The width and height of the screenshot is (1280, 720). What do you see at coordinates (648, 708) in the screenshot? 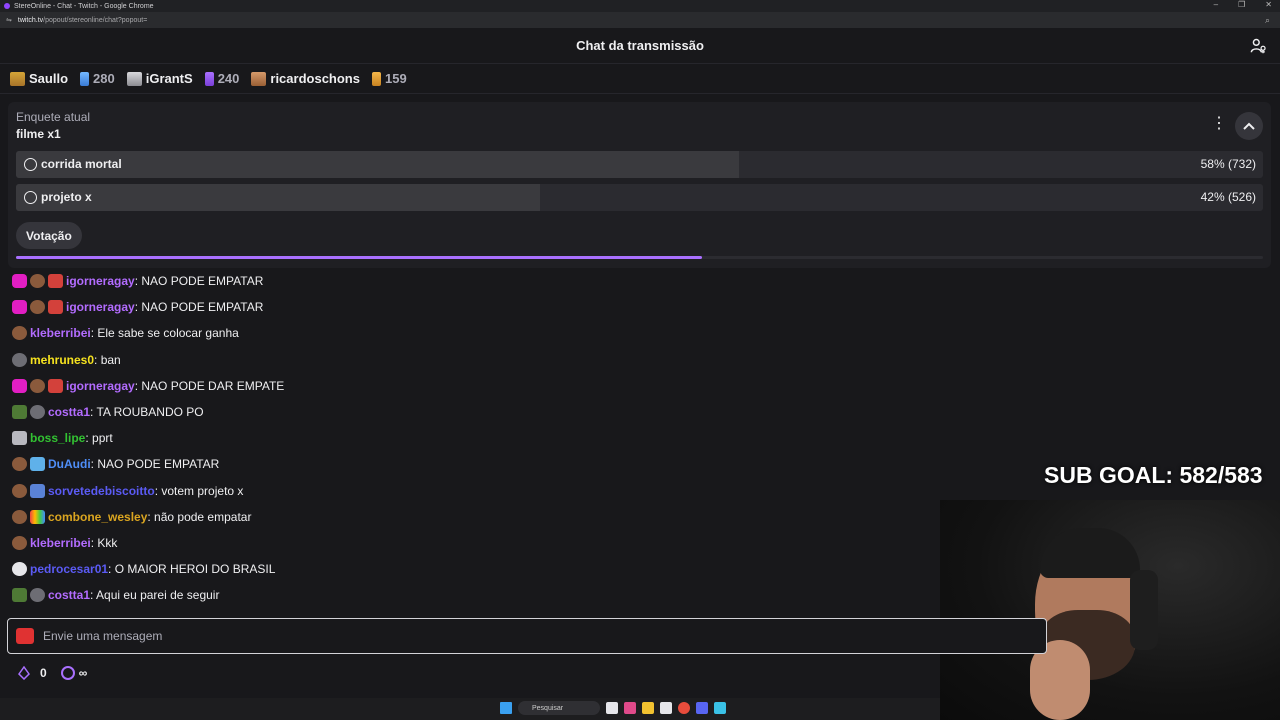
I see `file-explorer-icon` at bounding box center [648, 708].